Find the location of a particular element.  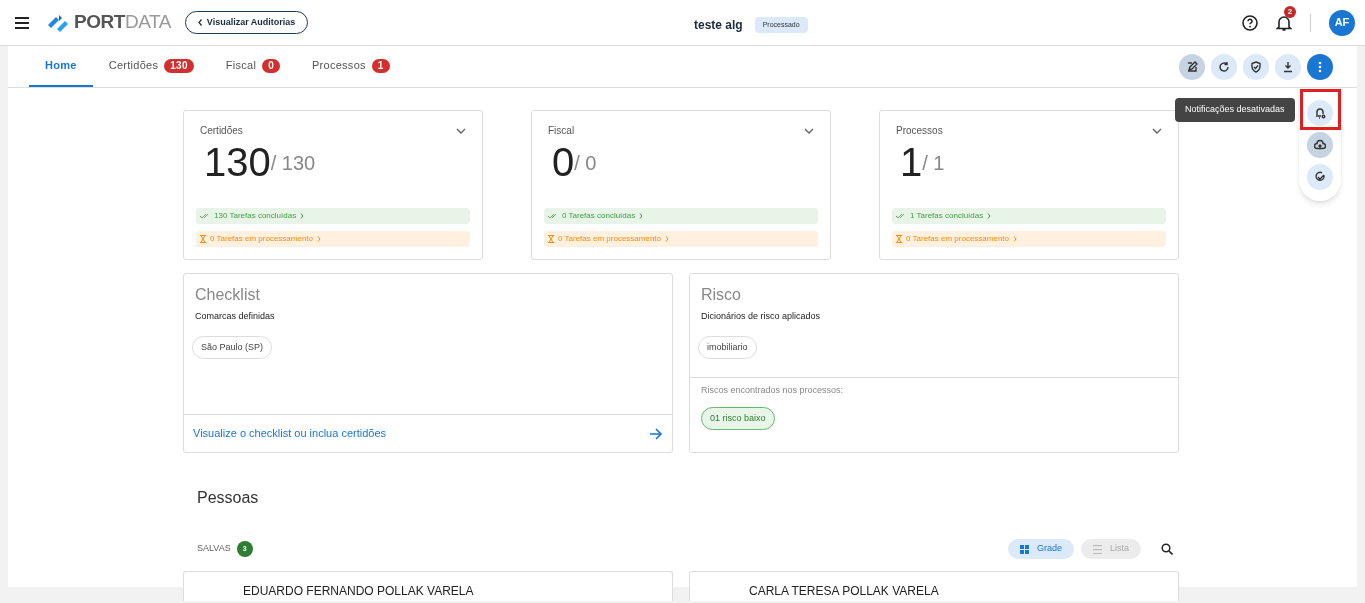

highlight-frame is located at coordinates (1320, 109).